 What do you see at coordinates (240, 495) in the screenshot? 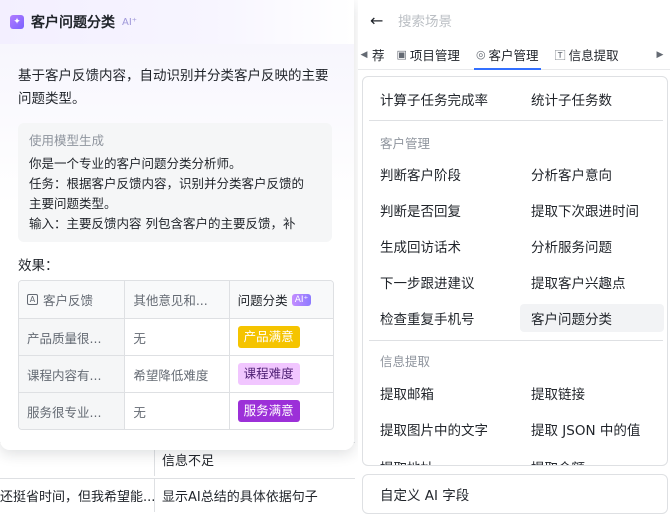
I see `table-cell: 显示AI总结的具体依据句子` at bounding box center [240, 495].